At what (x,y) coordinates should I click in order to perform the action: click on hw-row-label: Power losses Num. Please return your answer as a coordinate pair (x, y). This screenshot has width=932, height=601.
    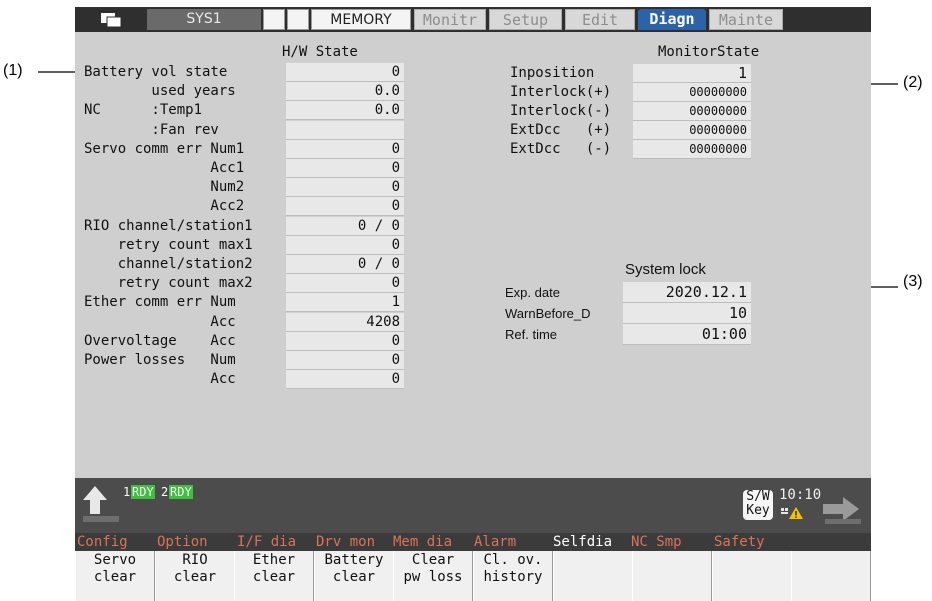
    Looking at the image, I should click on (160, 360).